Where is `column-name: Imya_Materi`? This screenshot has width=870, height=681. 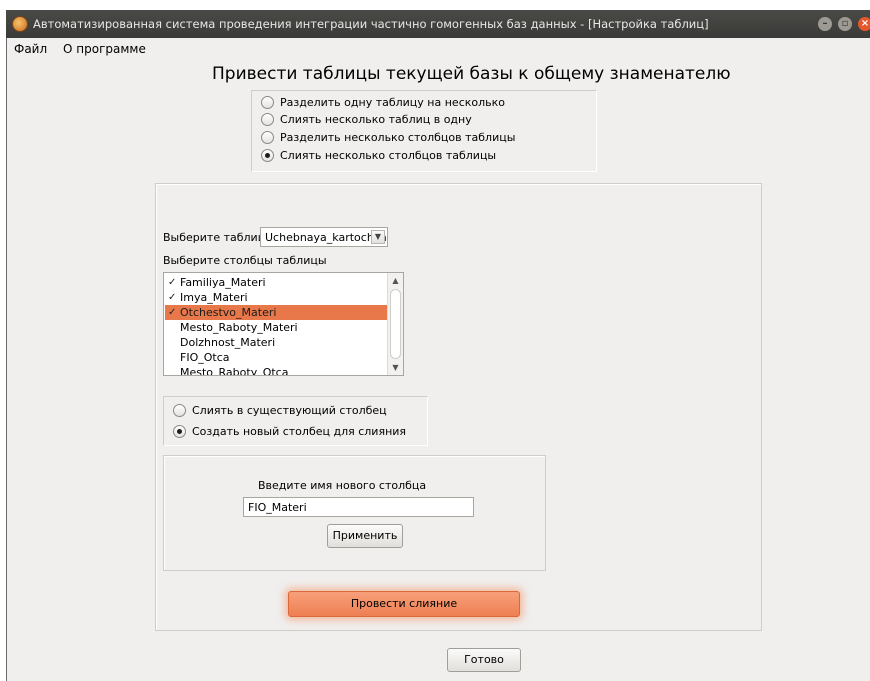
column-name: Imya_Materi is located at coordinates (214, 297).